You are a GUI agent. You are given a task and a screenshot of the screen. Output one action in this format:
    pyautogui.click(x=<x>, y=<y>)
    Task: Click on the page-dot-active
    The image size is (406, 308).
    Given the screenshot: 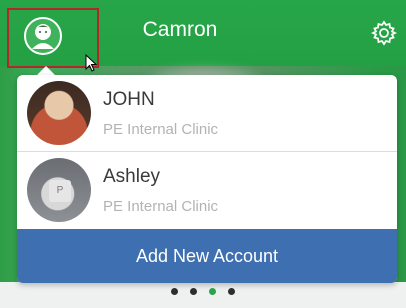 What is the action you would take?
    pyautogui.click(x=212, y=291)
    